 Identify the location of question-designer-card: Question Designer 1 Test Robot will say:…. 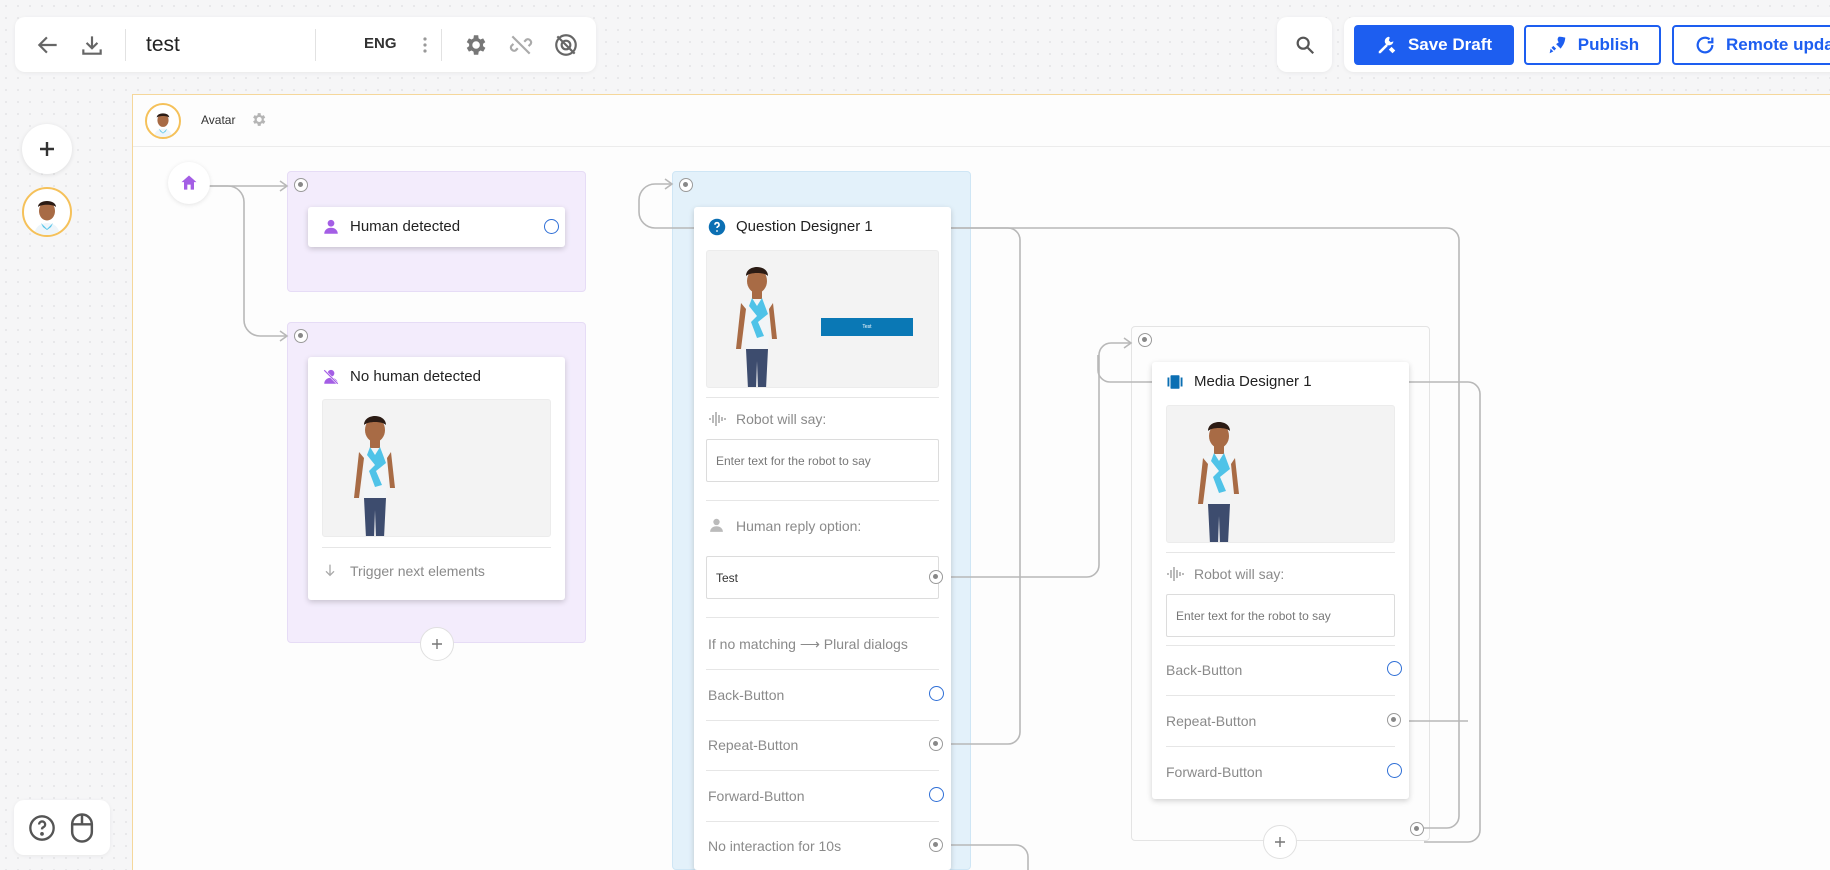
(822, 538).